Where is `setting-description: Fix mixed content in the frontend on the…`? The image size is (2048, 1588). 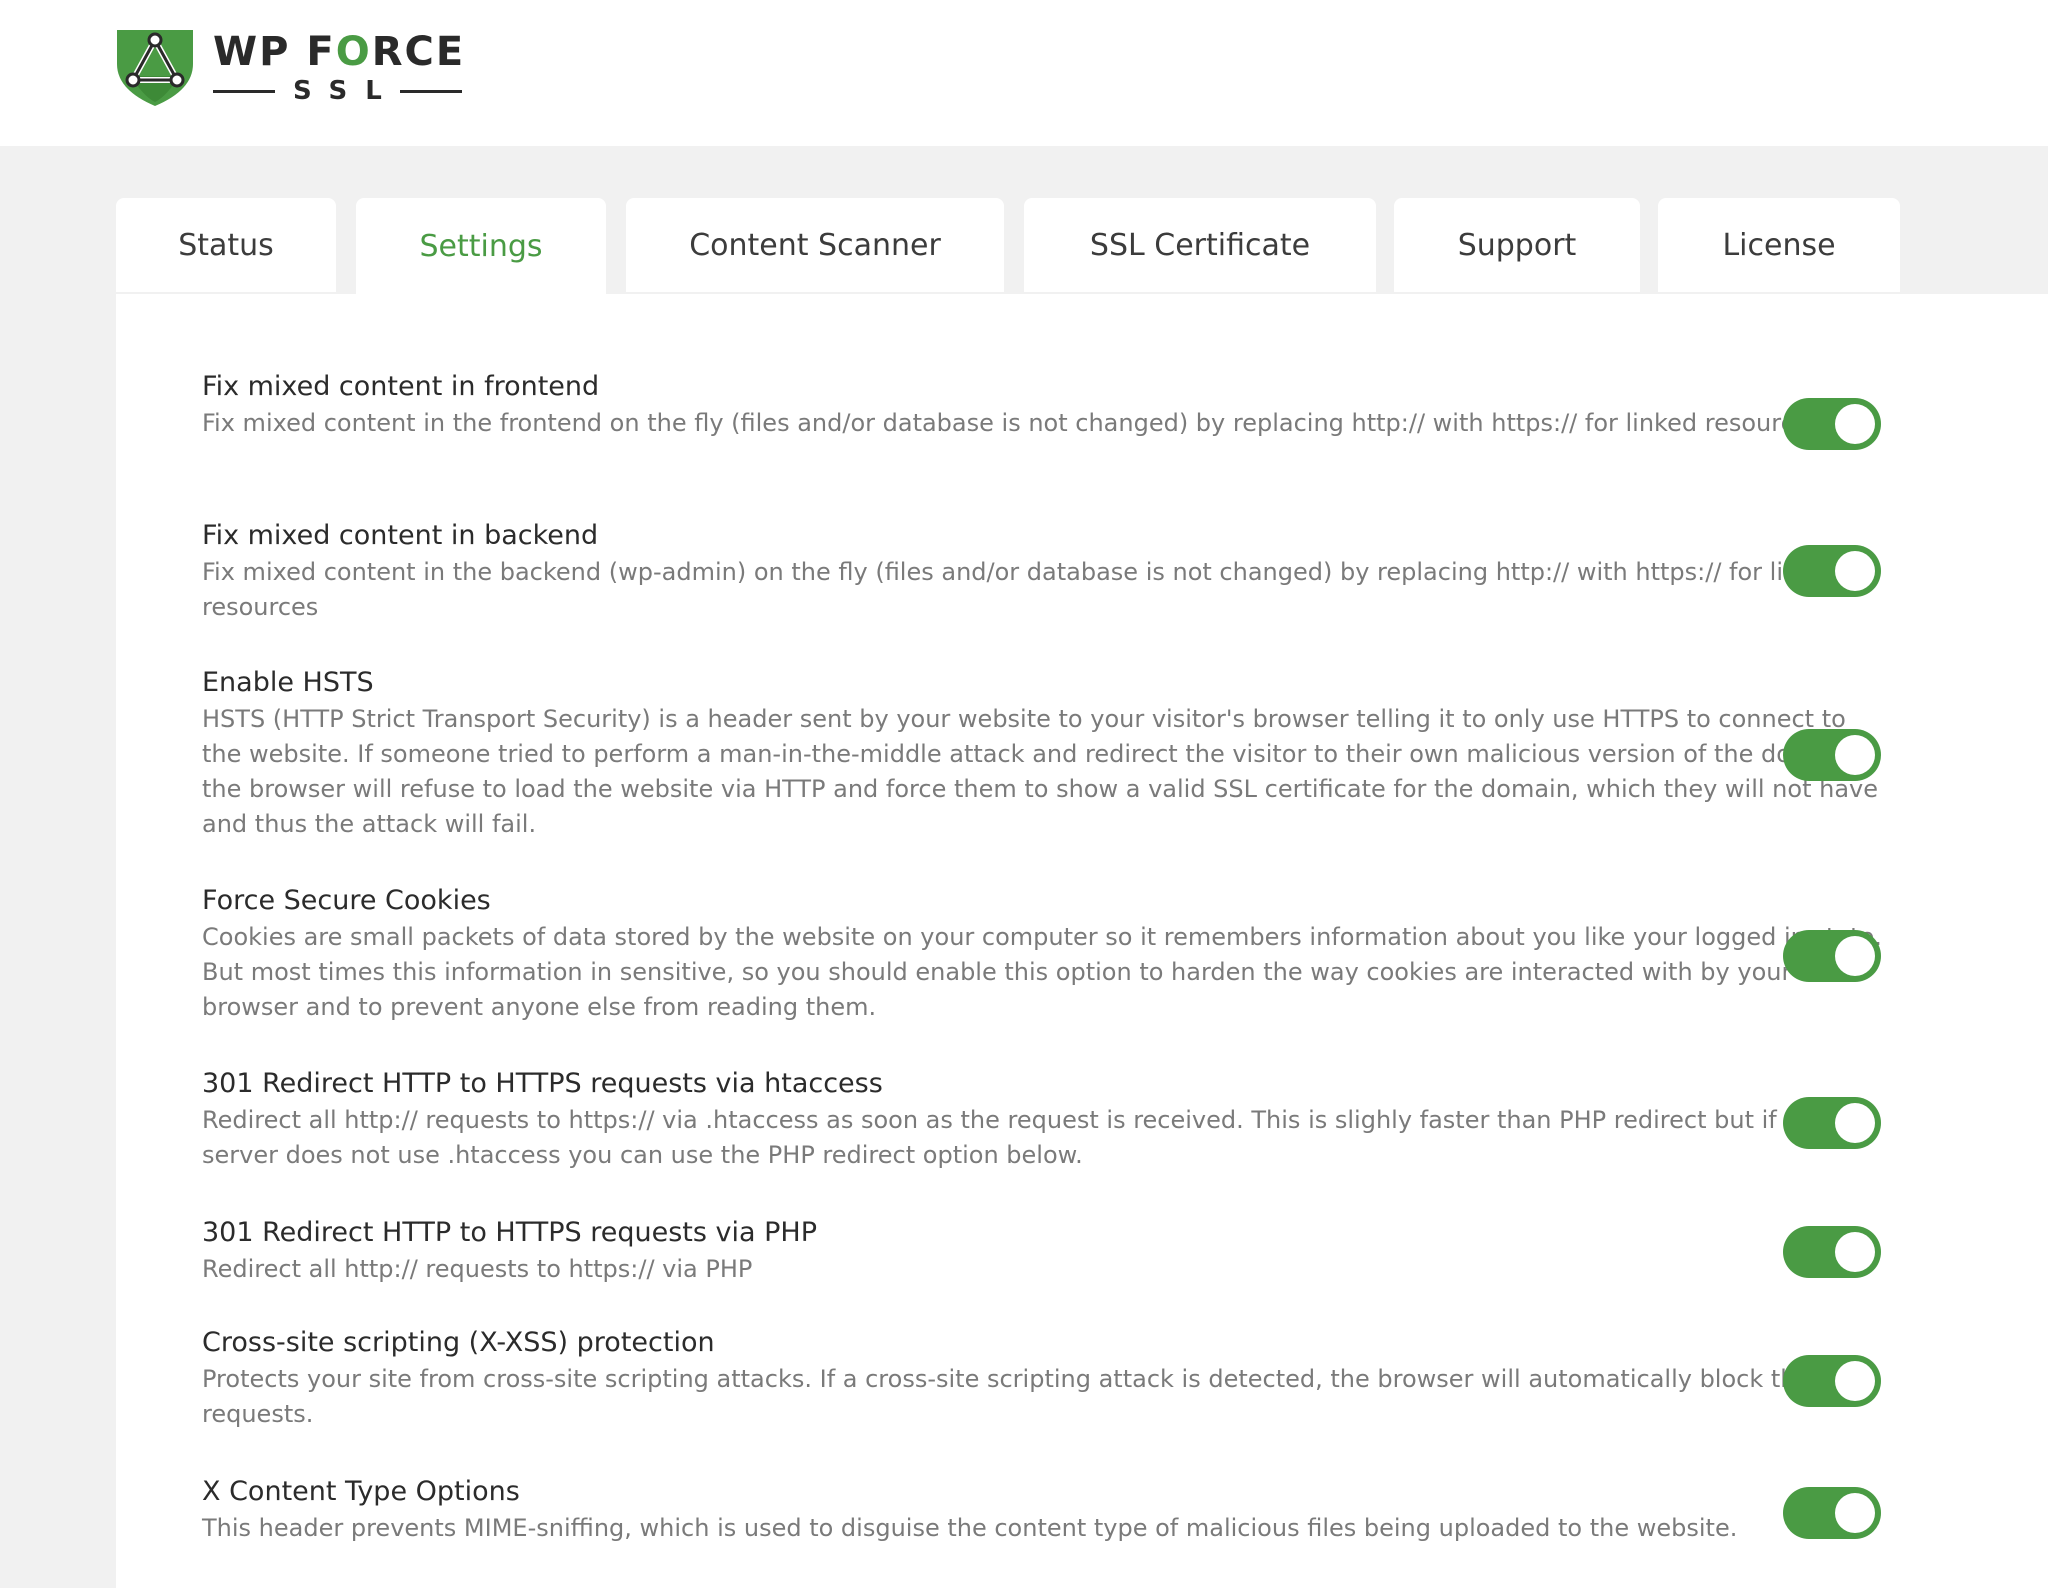
setting-description: Fix mixed content in the frontend on the… is located at coordinates (1015, 423).